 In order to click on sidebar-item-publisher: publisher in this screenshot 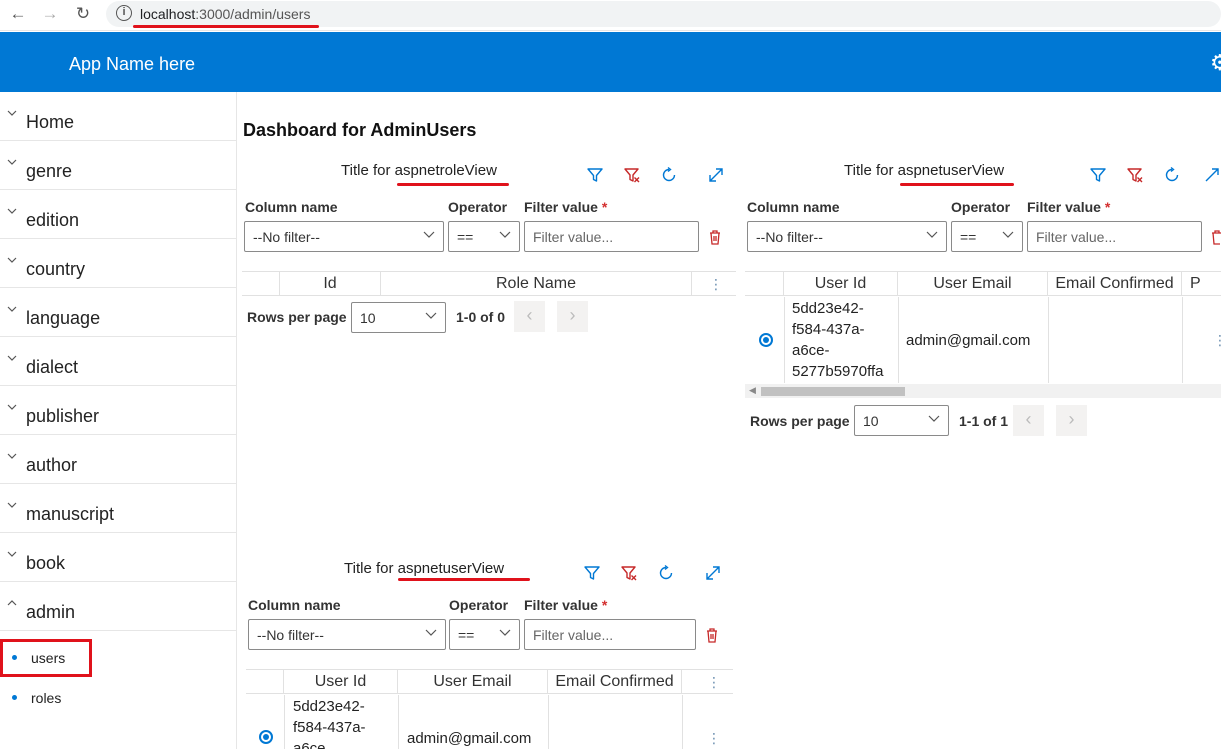, I will do `click(118, 410)`.